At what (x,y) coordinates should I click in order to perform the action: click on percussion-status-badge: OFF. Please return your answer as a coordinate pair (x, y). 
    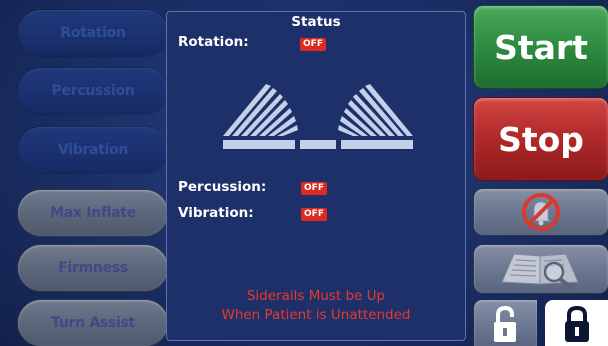
    Looking at the image, I should click on (314, 188).